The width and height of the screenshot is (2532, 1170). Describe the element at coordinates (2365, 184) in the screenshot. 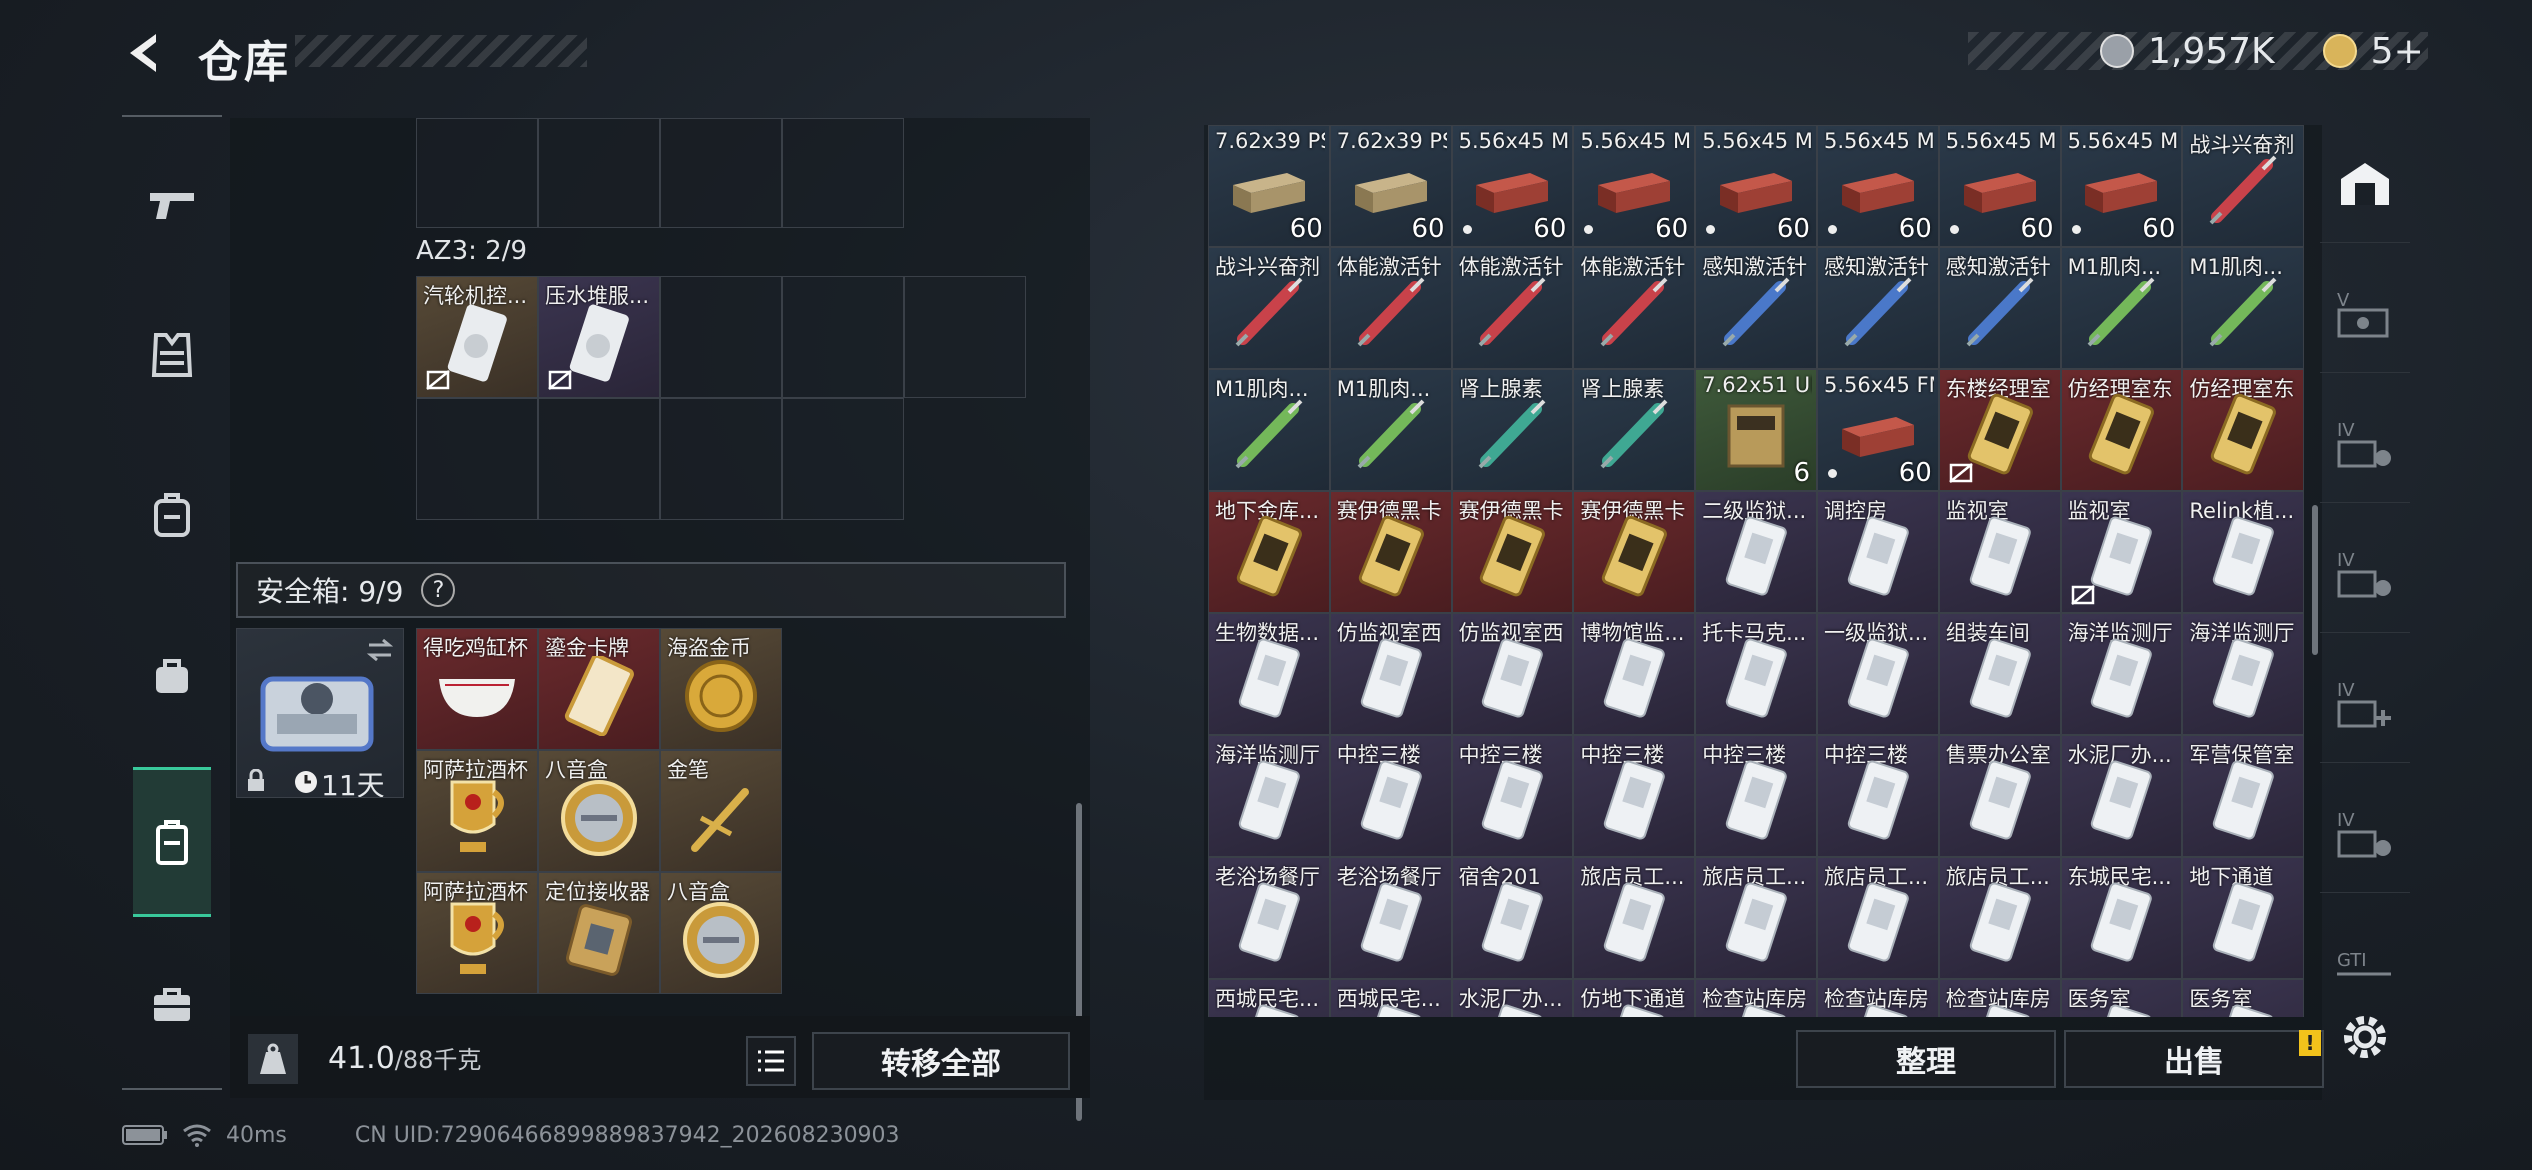

I see `warehouse-tab-home` at that location.